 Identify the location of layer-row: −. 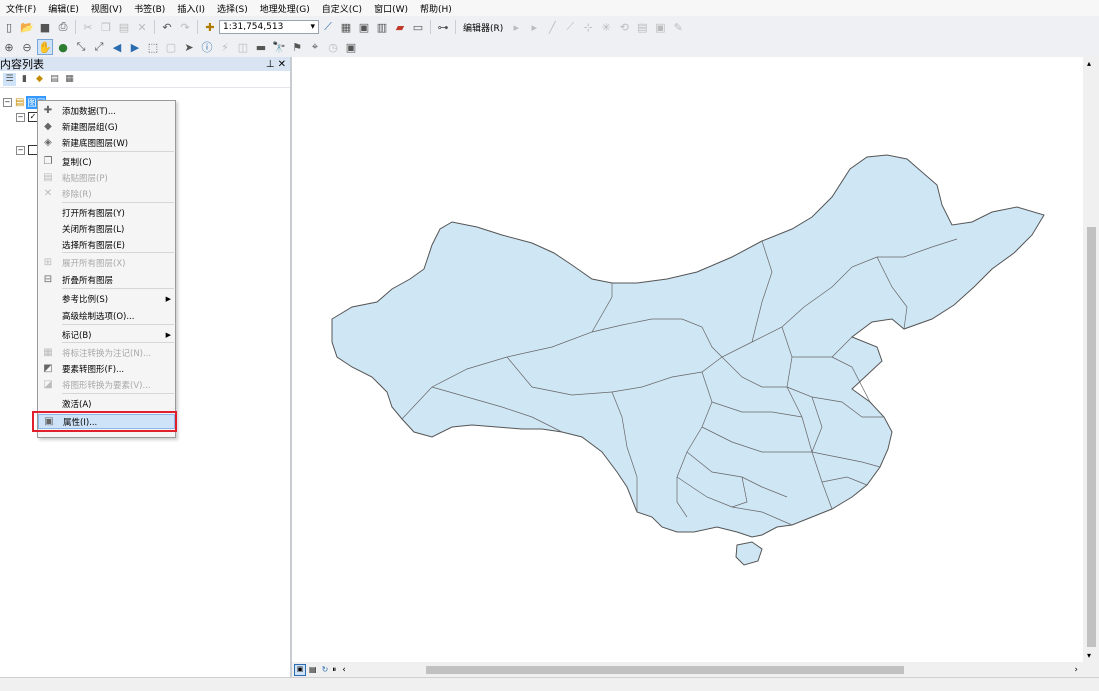
(27, 150).